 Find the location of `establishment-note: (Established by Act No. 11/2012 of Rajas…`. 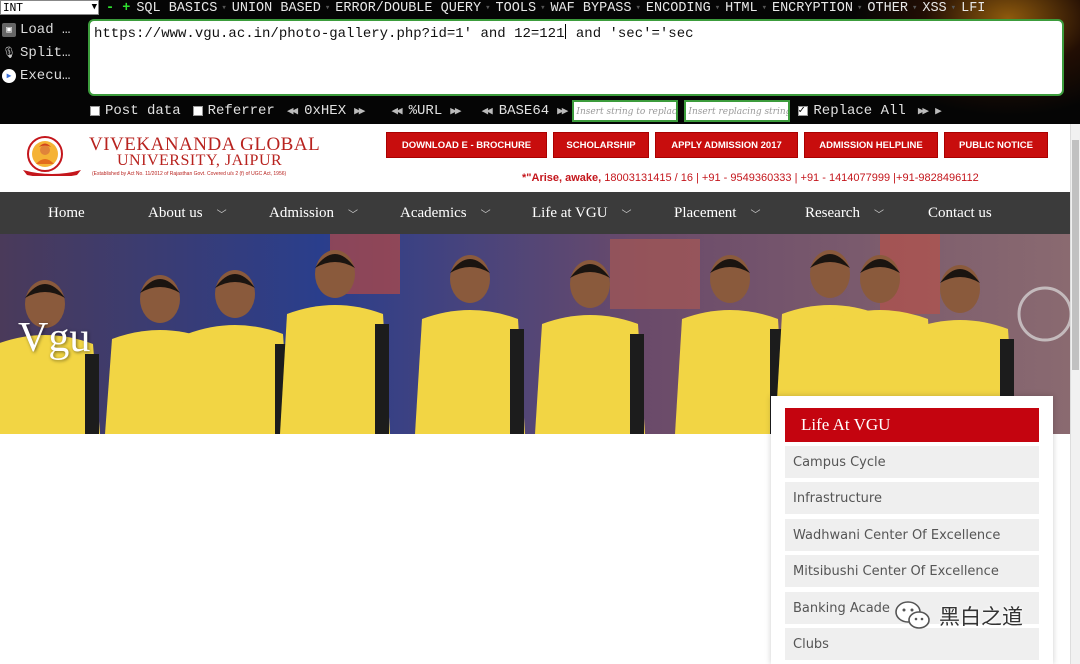

establishment-note: (Established by Act No. 11/2012 of Rajas… is located at coordinates (189, 174).